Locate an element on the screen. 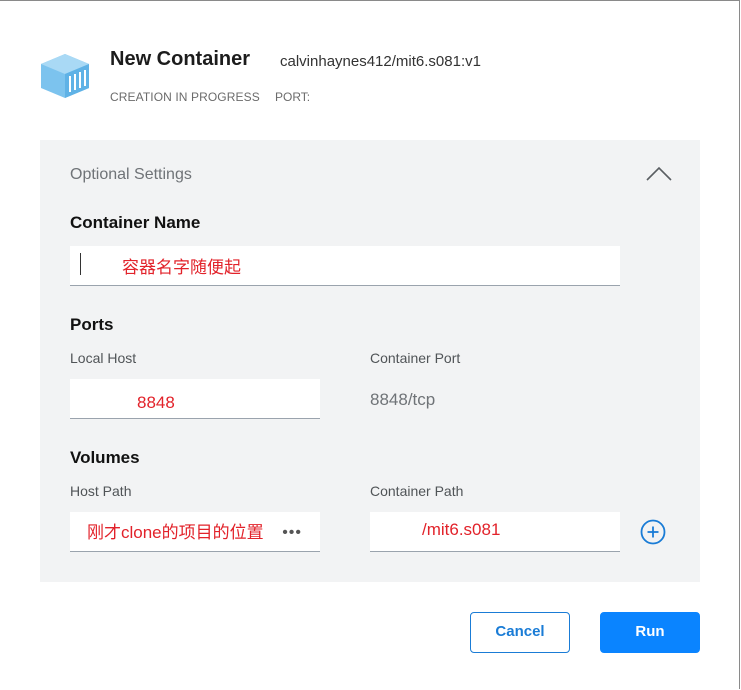 This screenshot has height=690, width=741. port-label: PORT: is located at coordinates (293, 97).